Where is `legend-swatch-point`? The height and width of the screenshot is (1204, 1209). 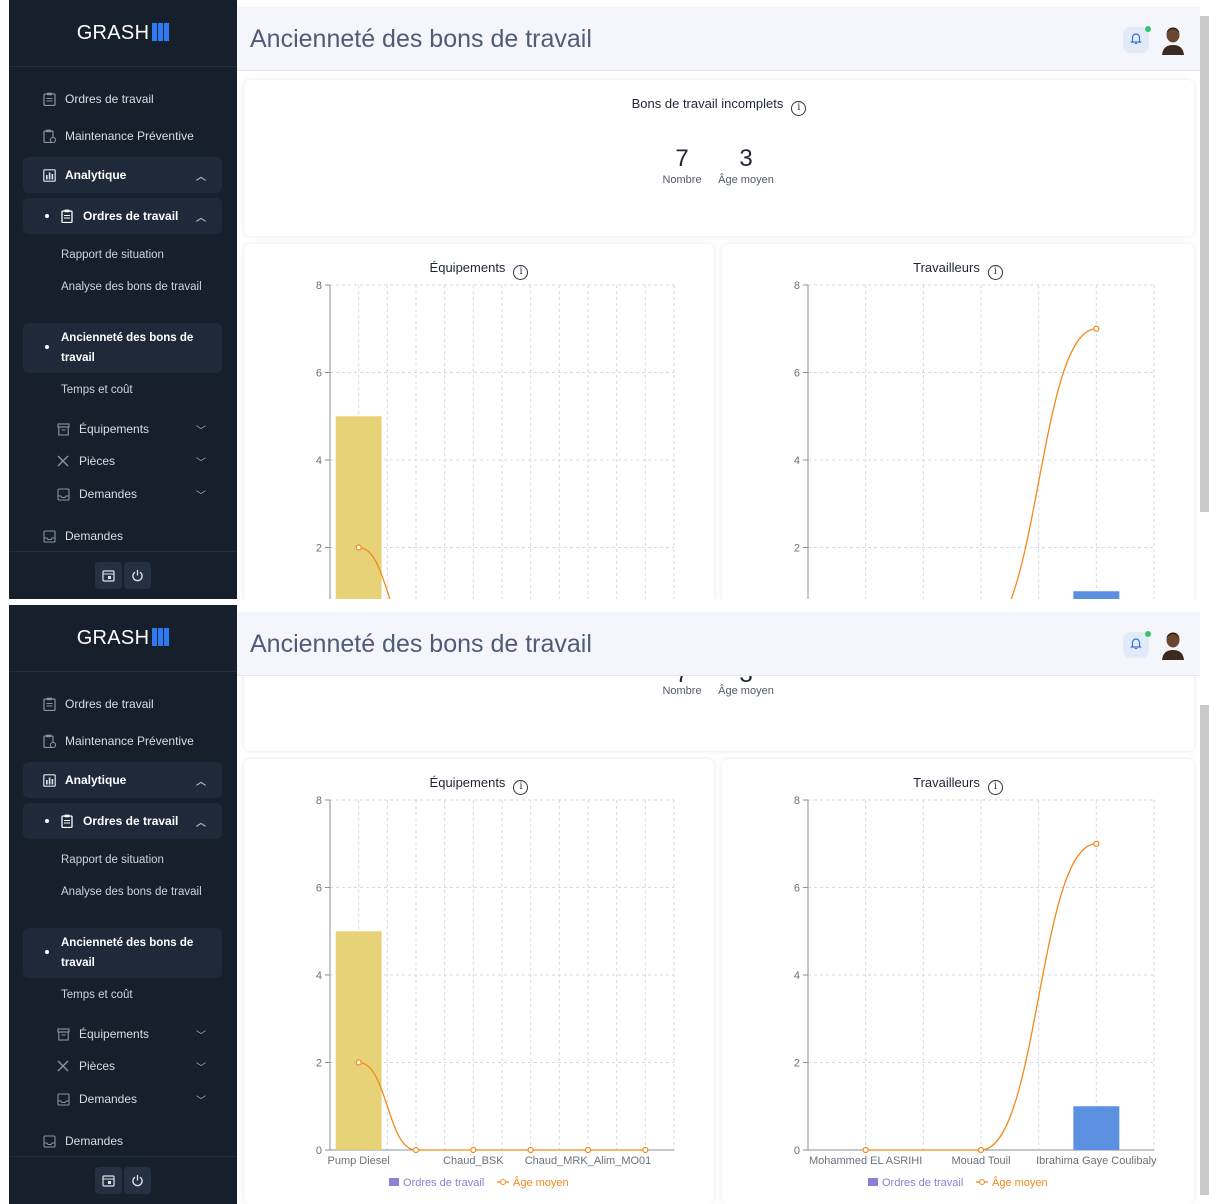
legend-swatch-point is located at coordinates (982, 1182).